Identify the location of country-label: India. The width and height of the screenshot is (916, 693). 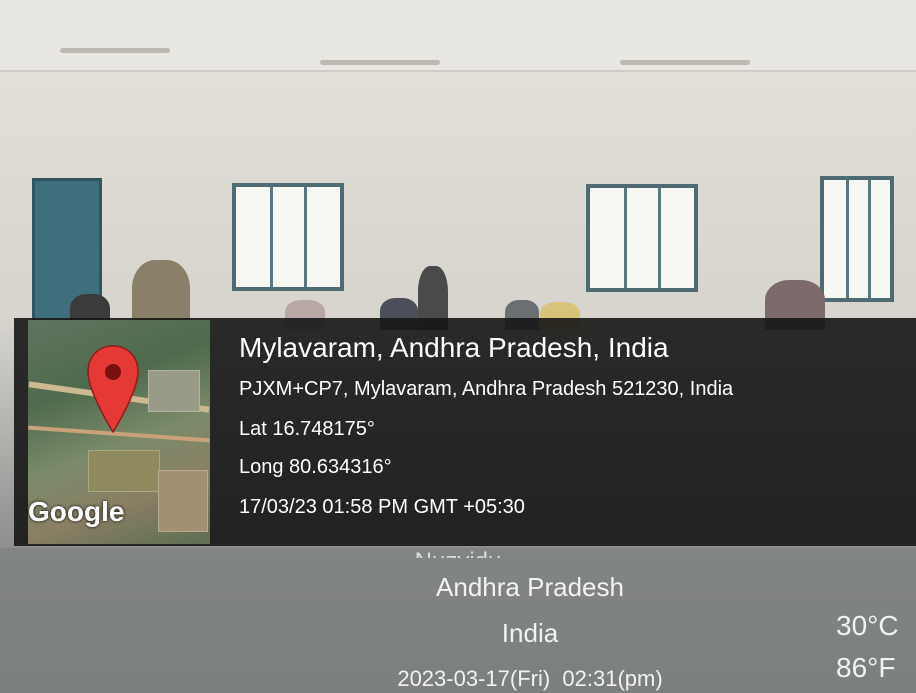
(530, 633).